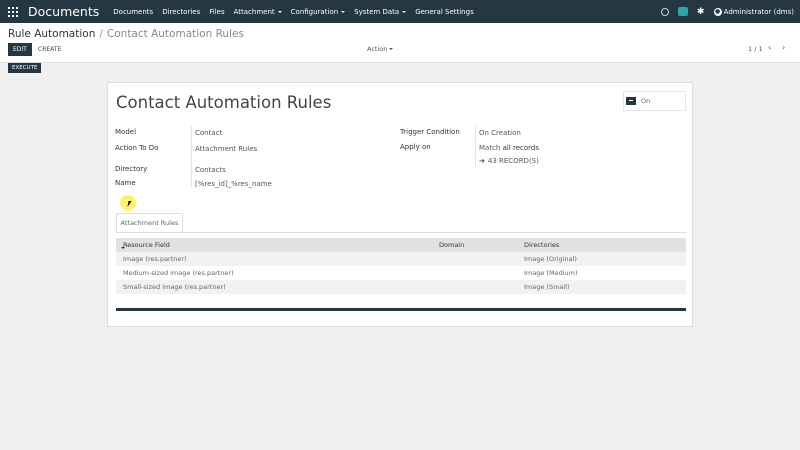 This screenshot has height=450, width=800. Describe the element at coordinates (654, 101) in the screenshot. I see `active-toggle-button: On` at that location.